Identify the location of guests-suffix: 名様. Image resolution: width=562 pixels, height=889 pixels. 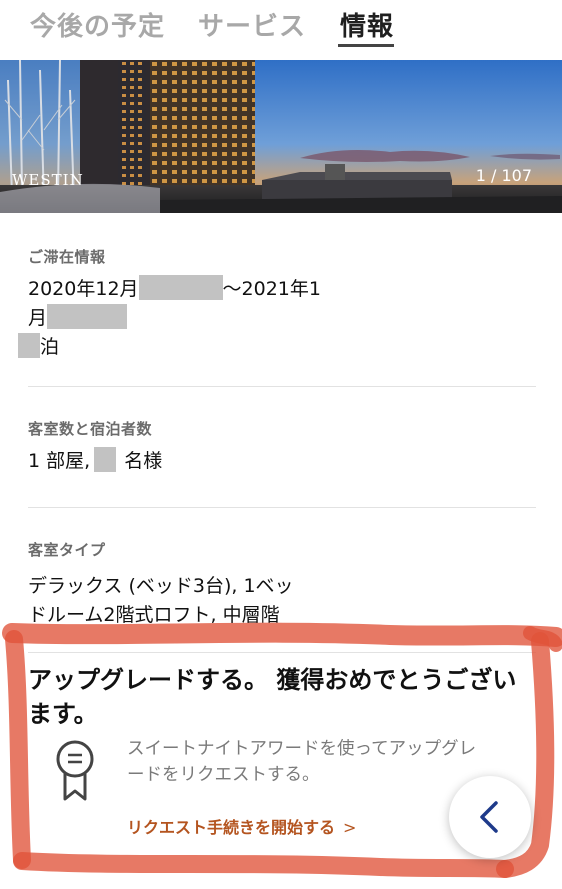
(143, 461).